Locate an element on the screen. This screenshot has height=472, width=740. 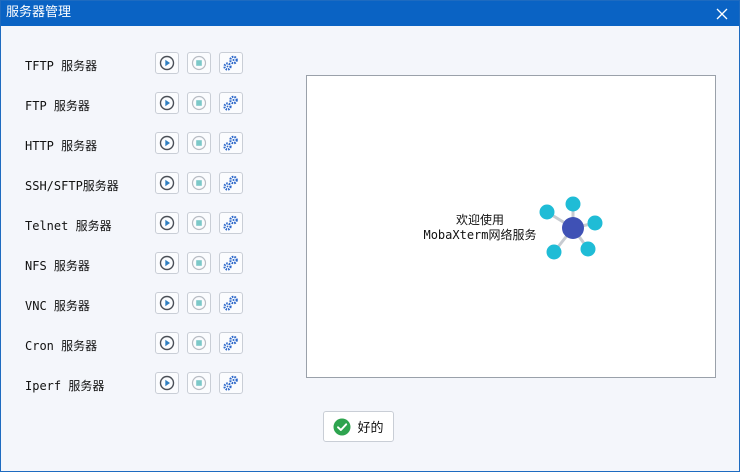
config-vnc-button is located at coordinates (231, 303).